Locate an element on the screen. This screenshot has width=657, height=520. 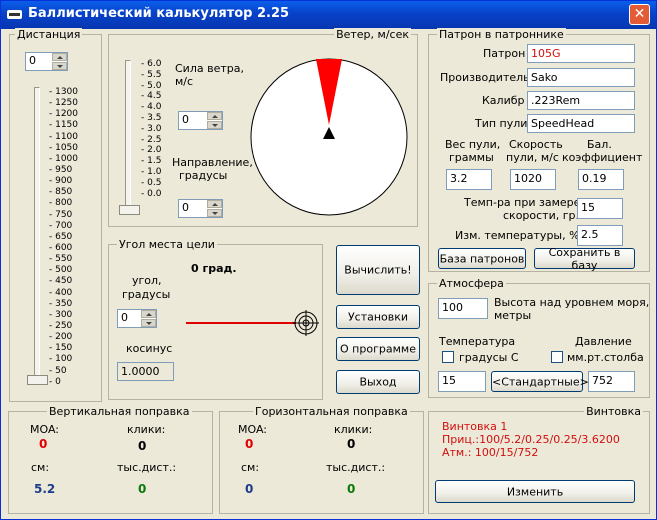
wind-slider-track is located at coordinates (128, 137).